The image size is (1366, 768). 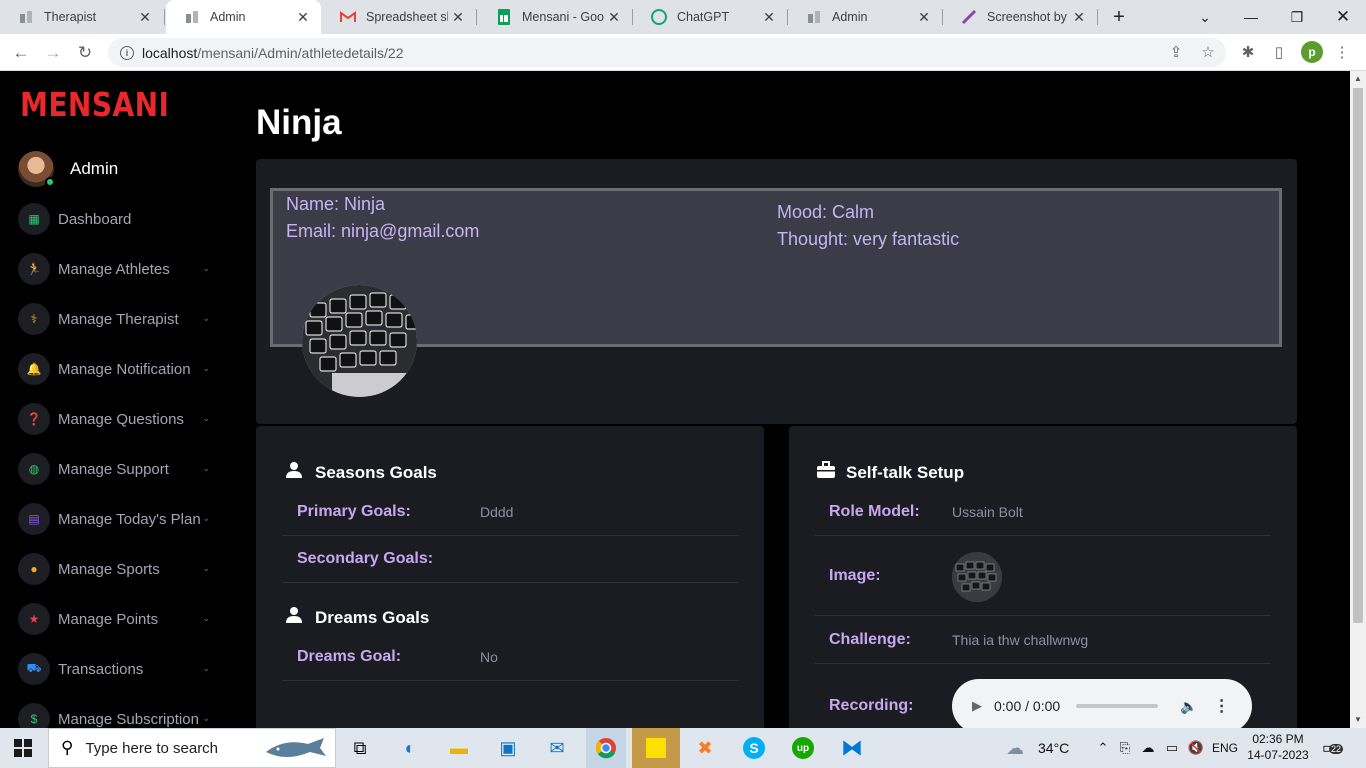 I want to click on language-indicator: ENG, so click(x=1225, y=748).